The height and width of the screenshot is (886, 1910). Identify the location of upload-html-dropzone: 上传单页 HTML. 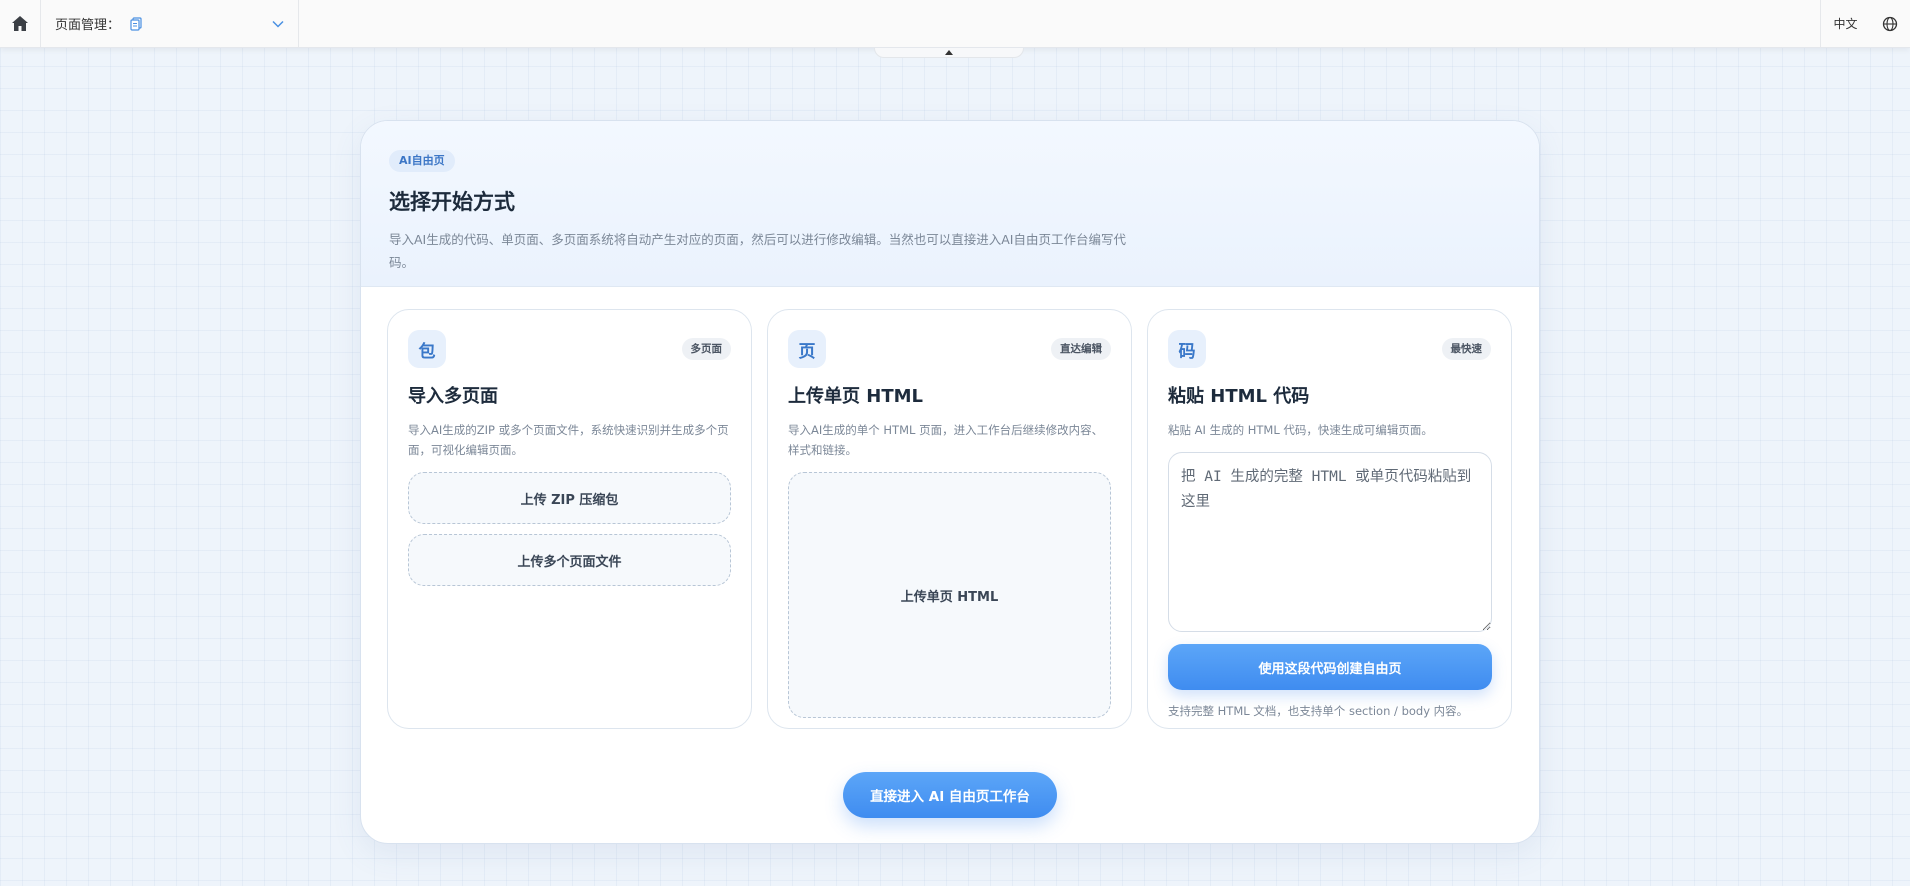
(949, 595).